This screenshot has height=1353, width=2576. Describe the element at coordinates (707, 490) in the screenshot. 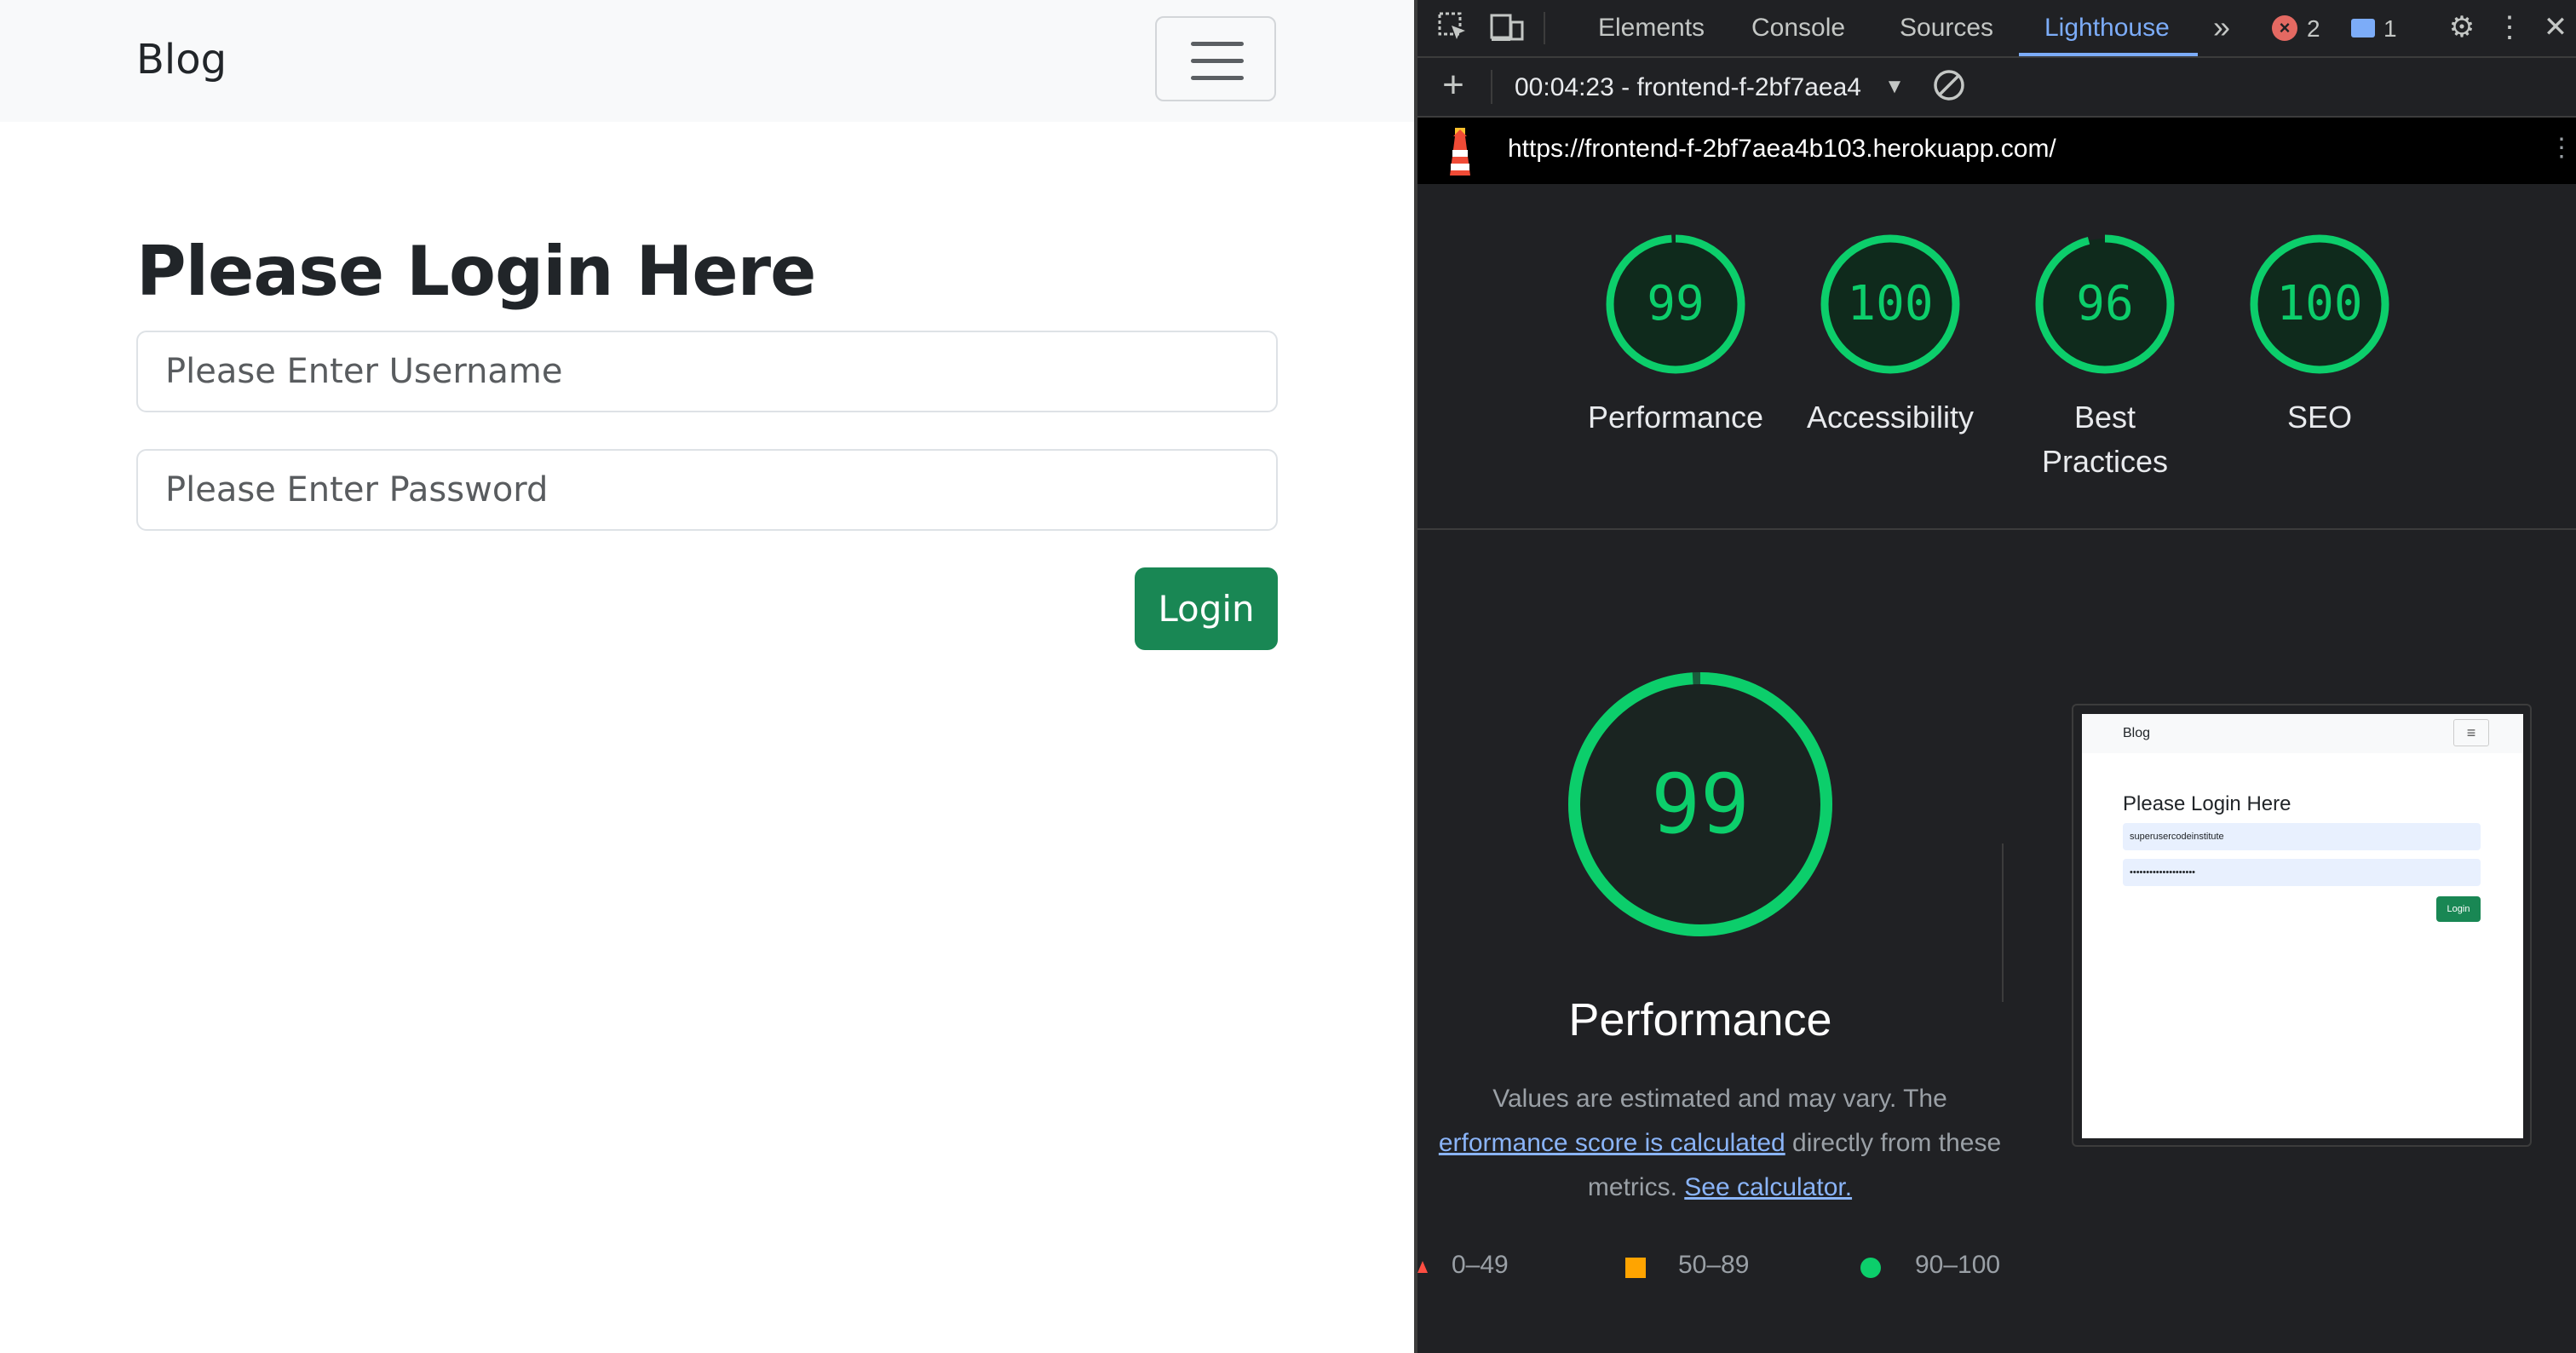

I see `password-input` at that location.